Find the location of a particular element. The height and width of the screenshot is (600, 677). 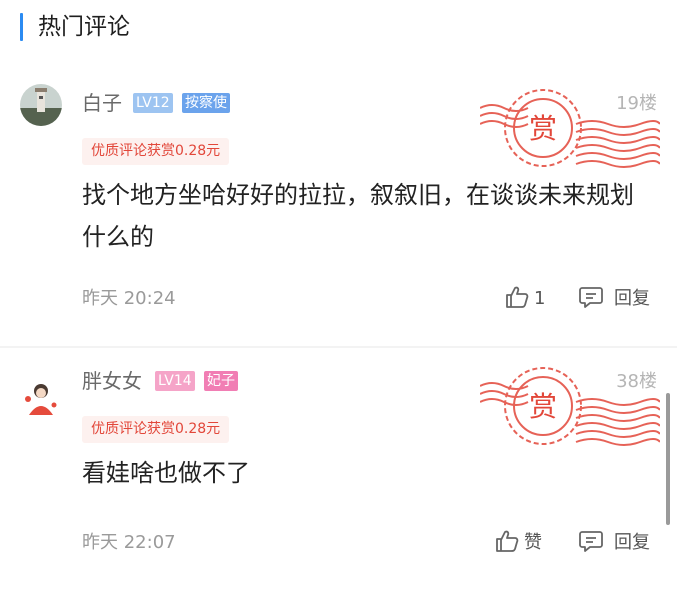

level-badge: LV12 is located at coordinates (153, 103).